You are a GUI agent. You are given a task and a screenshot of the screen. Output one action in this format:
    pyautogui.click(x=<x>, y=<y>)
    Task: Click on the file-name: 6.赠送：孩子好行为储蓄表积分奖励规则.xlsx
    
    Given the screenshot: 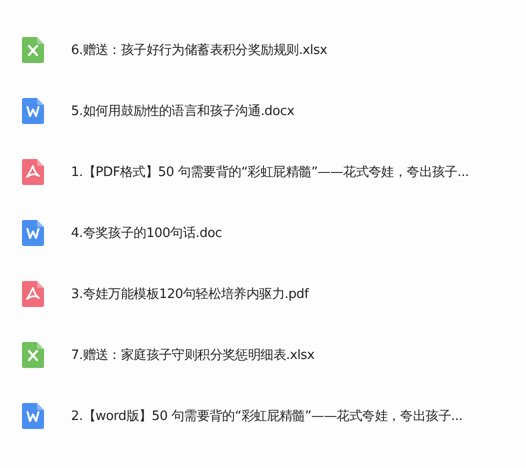 What is the action you would take?
    pyautogui.click(x=199, y=49)
    